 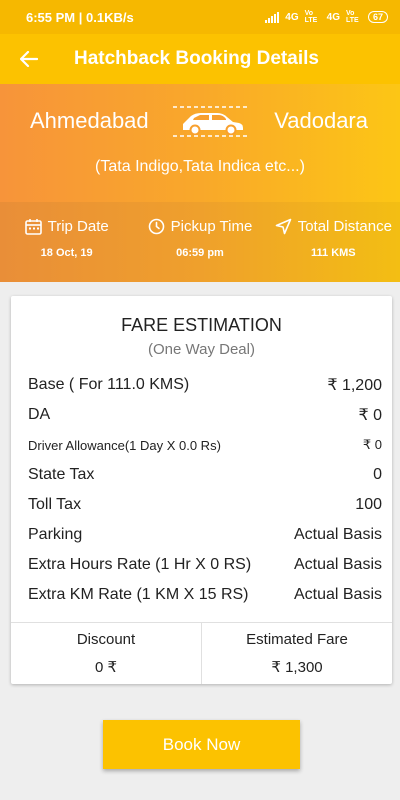 What do you see at coordinates (377, 17) in the screenshot?
I see `battery-icon: 67` at bounding box center [377, 17].